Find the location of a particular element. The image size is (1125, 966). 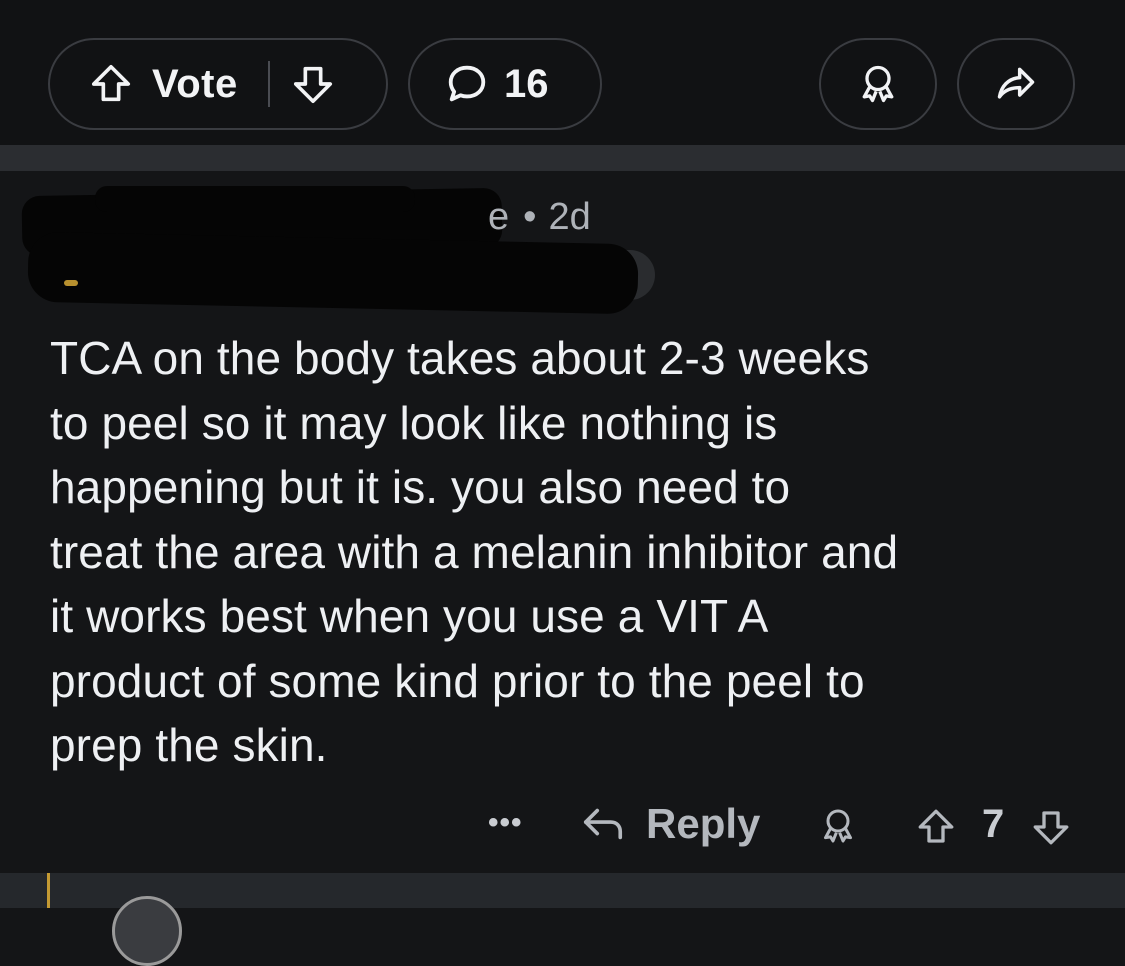

comment-count: 16 is located at coordinates (526, 83).